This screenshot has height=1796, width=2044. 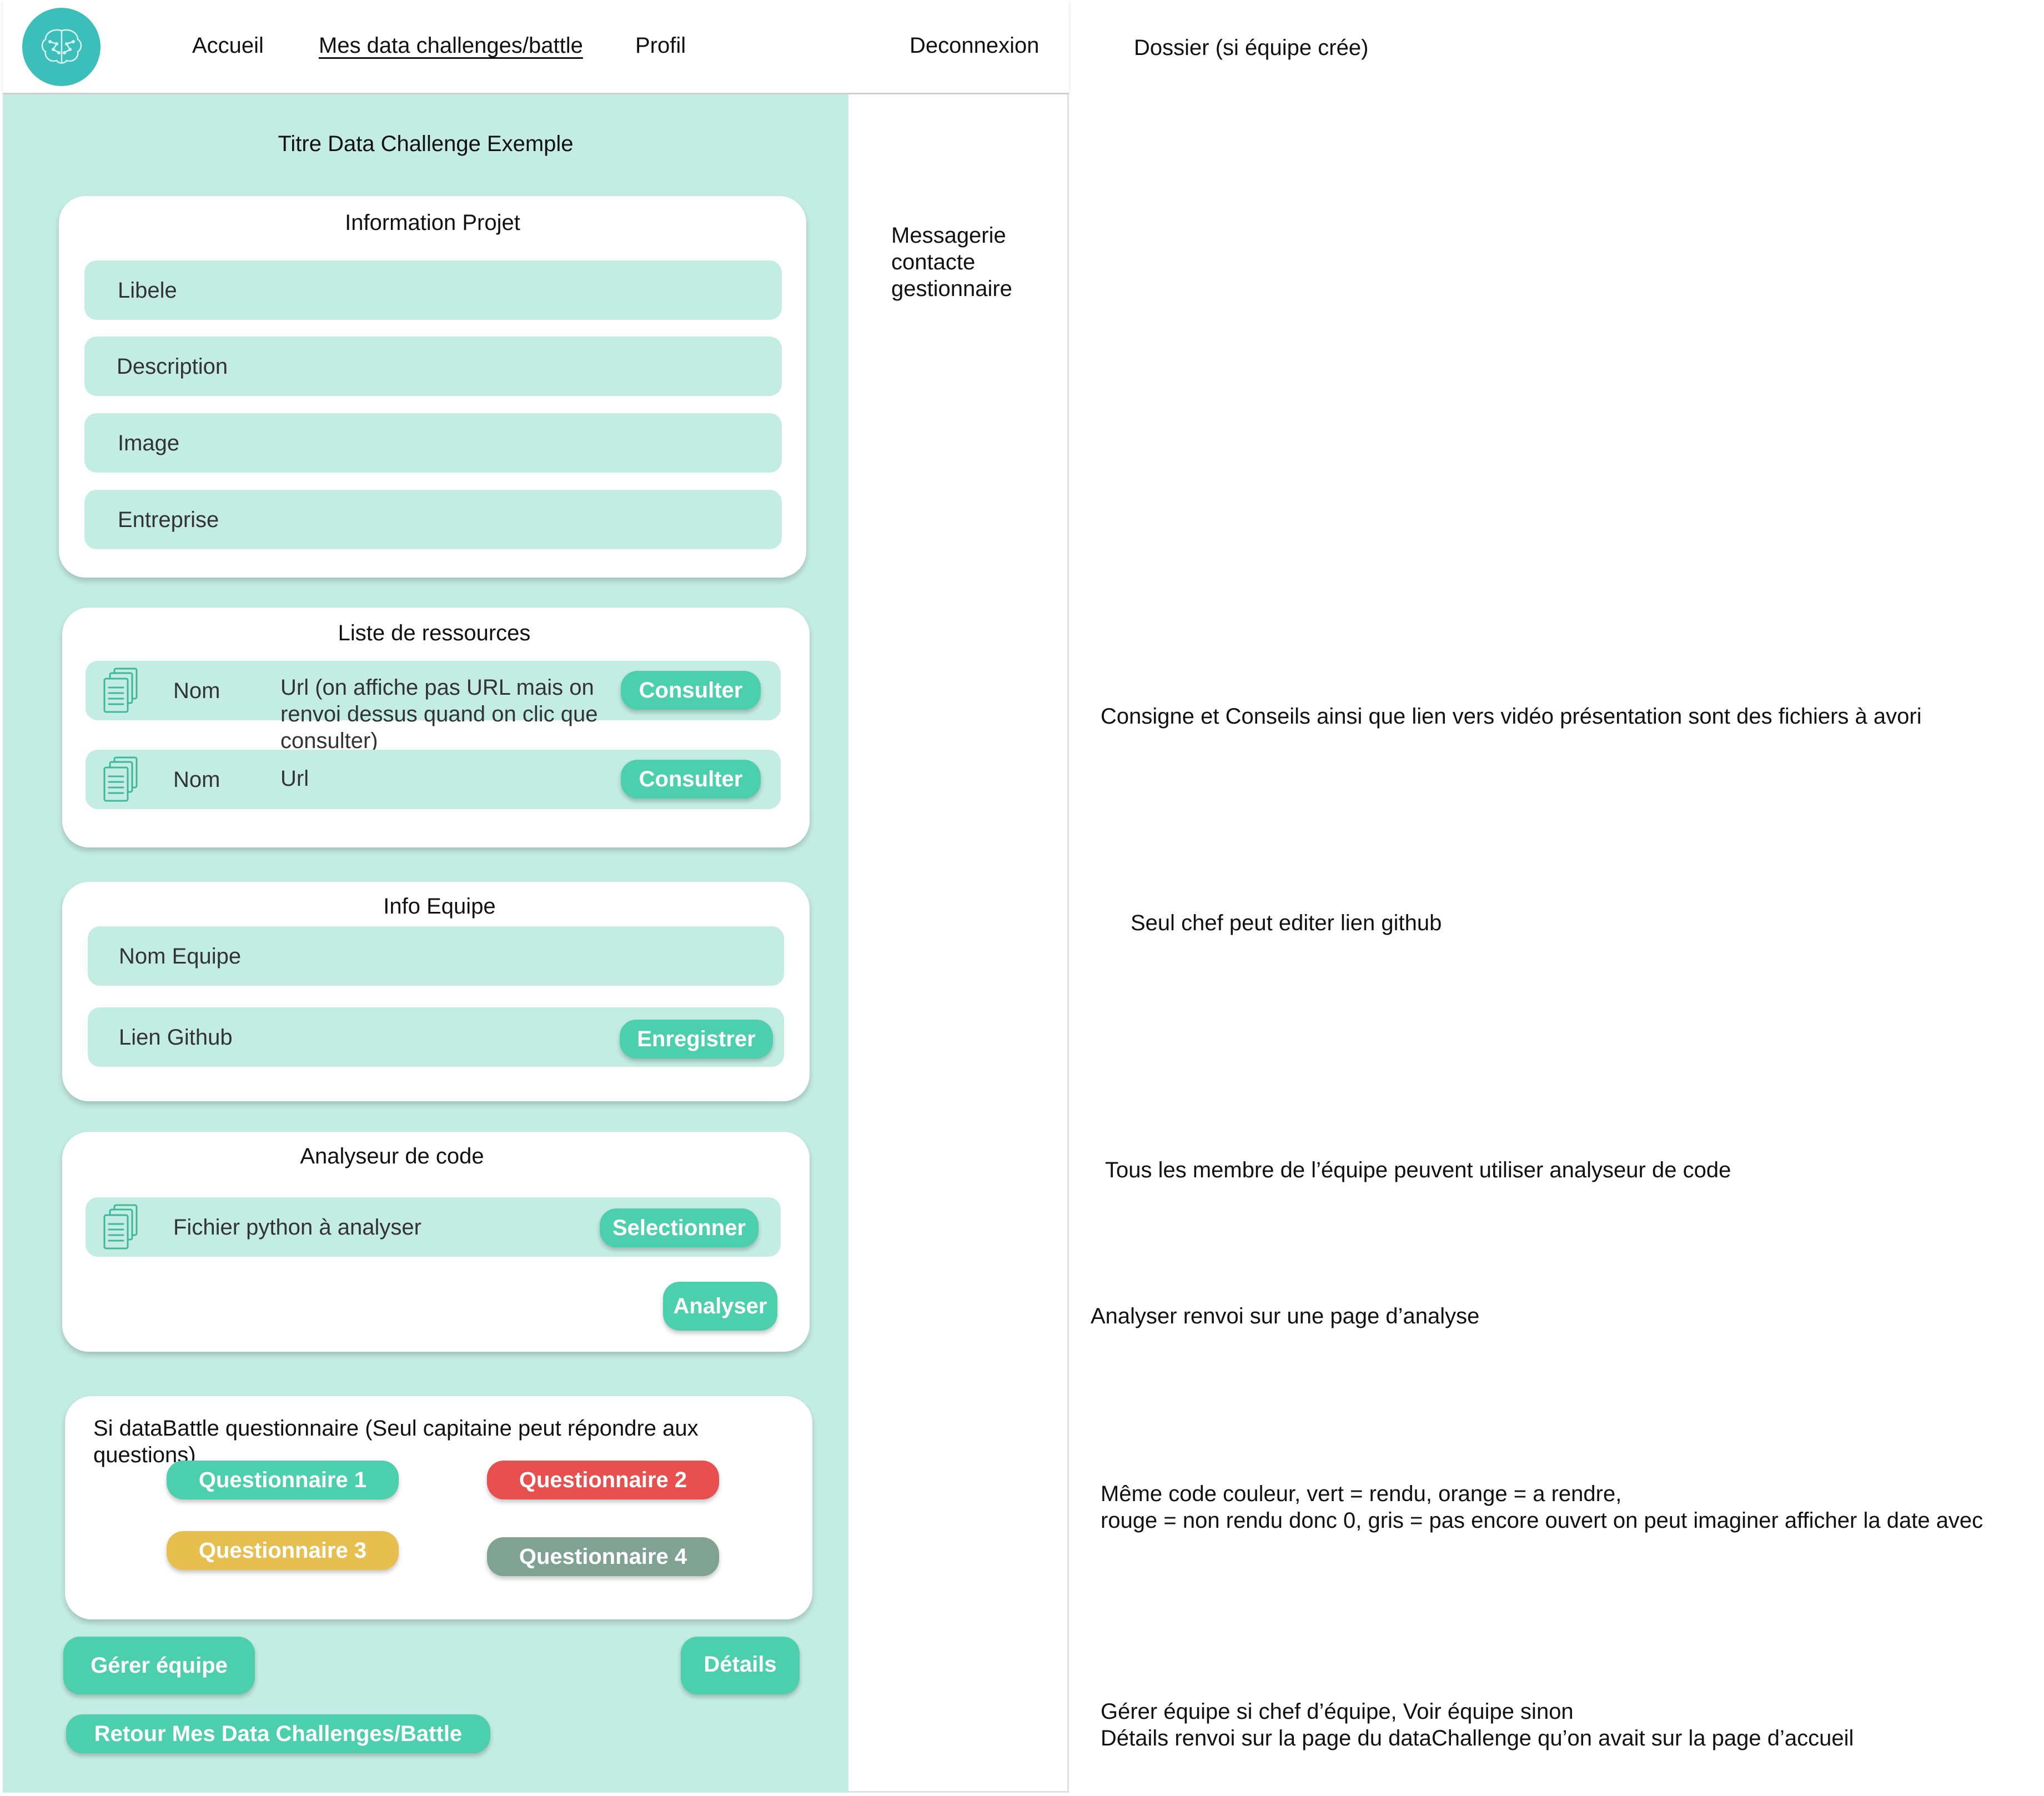 What do you see at coordinates (392, 1156) in the screenshot?
I see `code-analyzer-title: Analyseur de code` at bounding box center [392, 1156].